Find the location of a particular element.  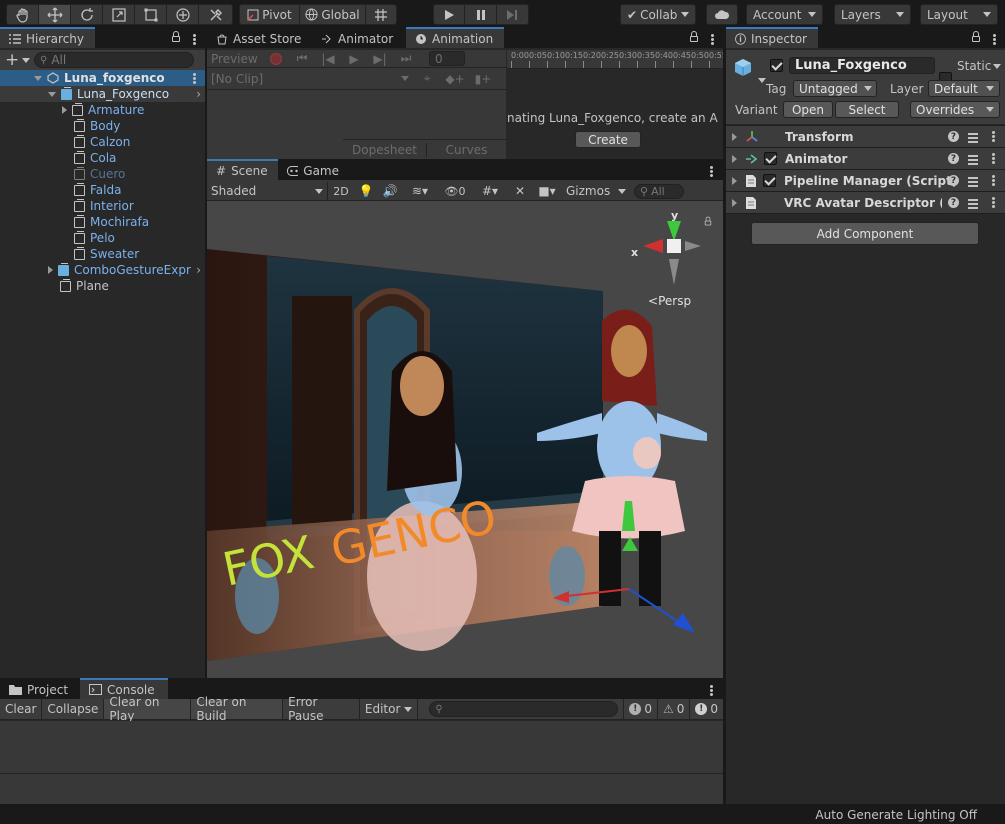

camera-icon: ■▾ is located at coordinates (547, 191).